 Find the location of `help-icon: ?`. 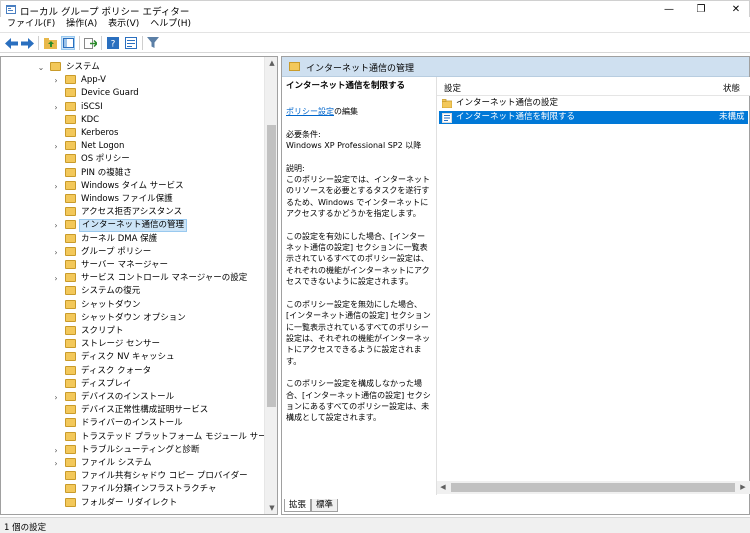

help-icon: ? is located at coordinates (113, 43).